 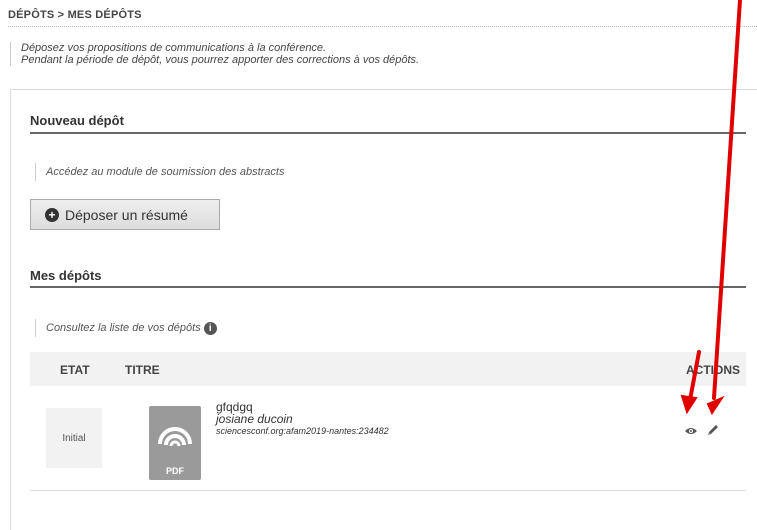 I want to click on section-title-new-deposit: Nouveau dépôt, so click(x=77, y=120).